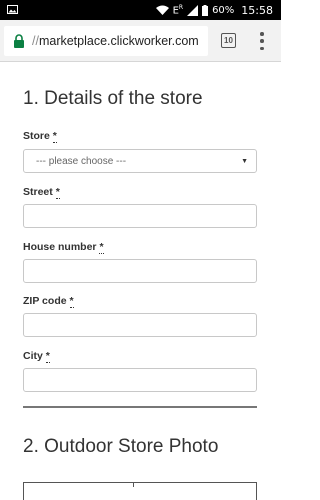 This screenshot has width=320, height=500. Describe the element at coordinates (205, 10) in the screenshot. I see `battery-icon` at that location.